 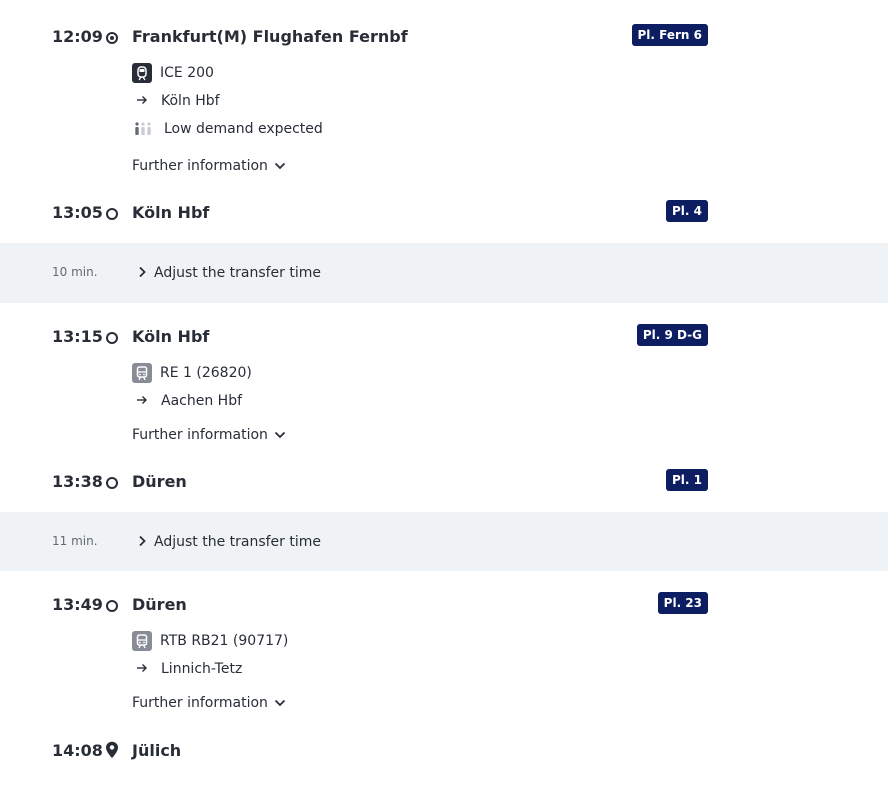 I want to click on transfer-duration: 10 min., so click(x=75, y=272).